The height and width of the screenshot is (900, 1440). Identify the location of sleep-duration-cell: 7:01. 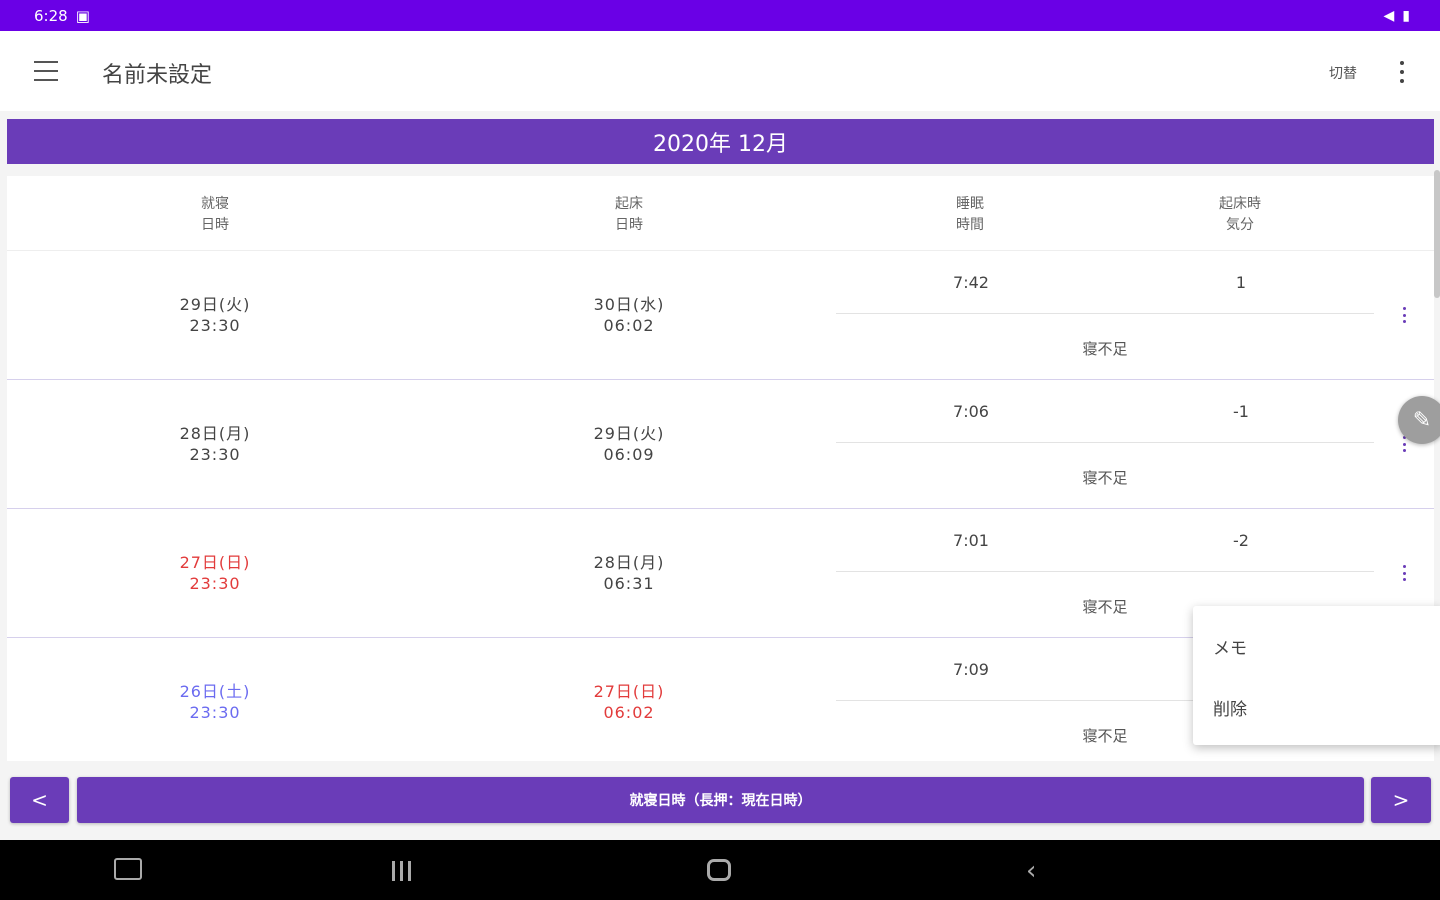
(971, 540).